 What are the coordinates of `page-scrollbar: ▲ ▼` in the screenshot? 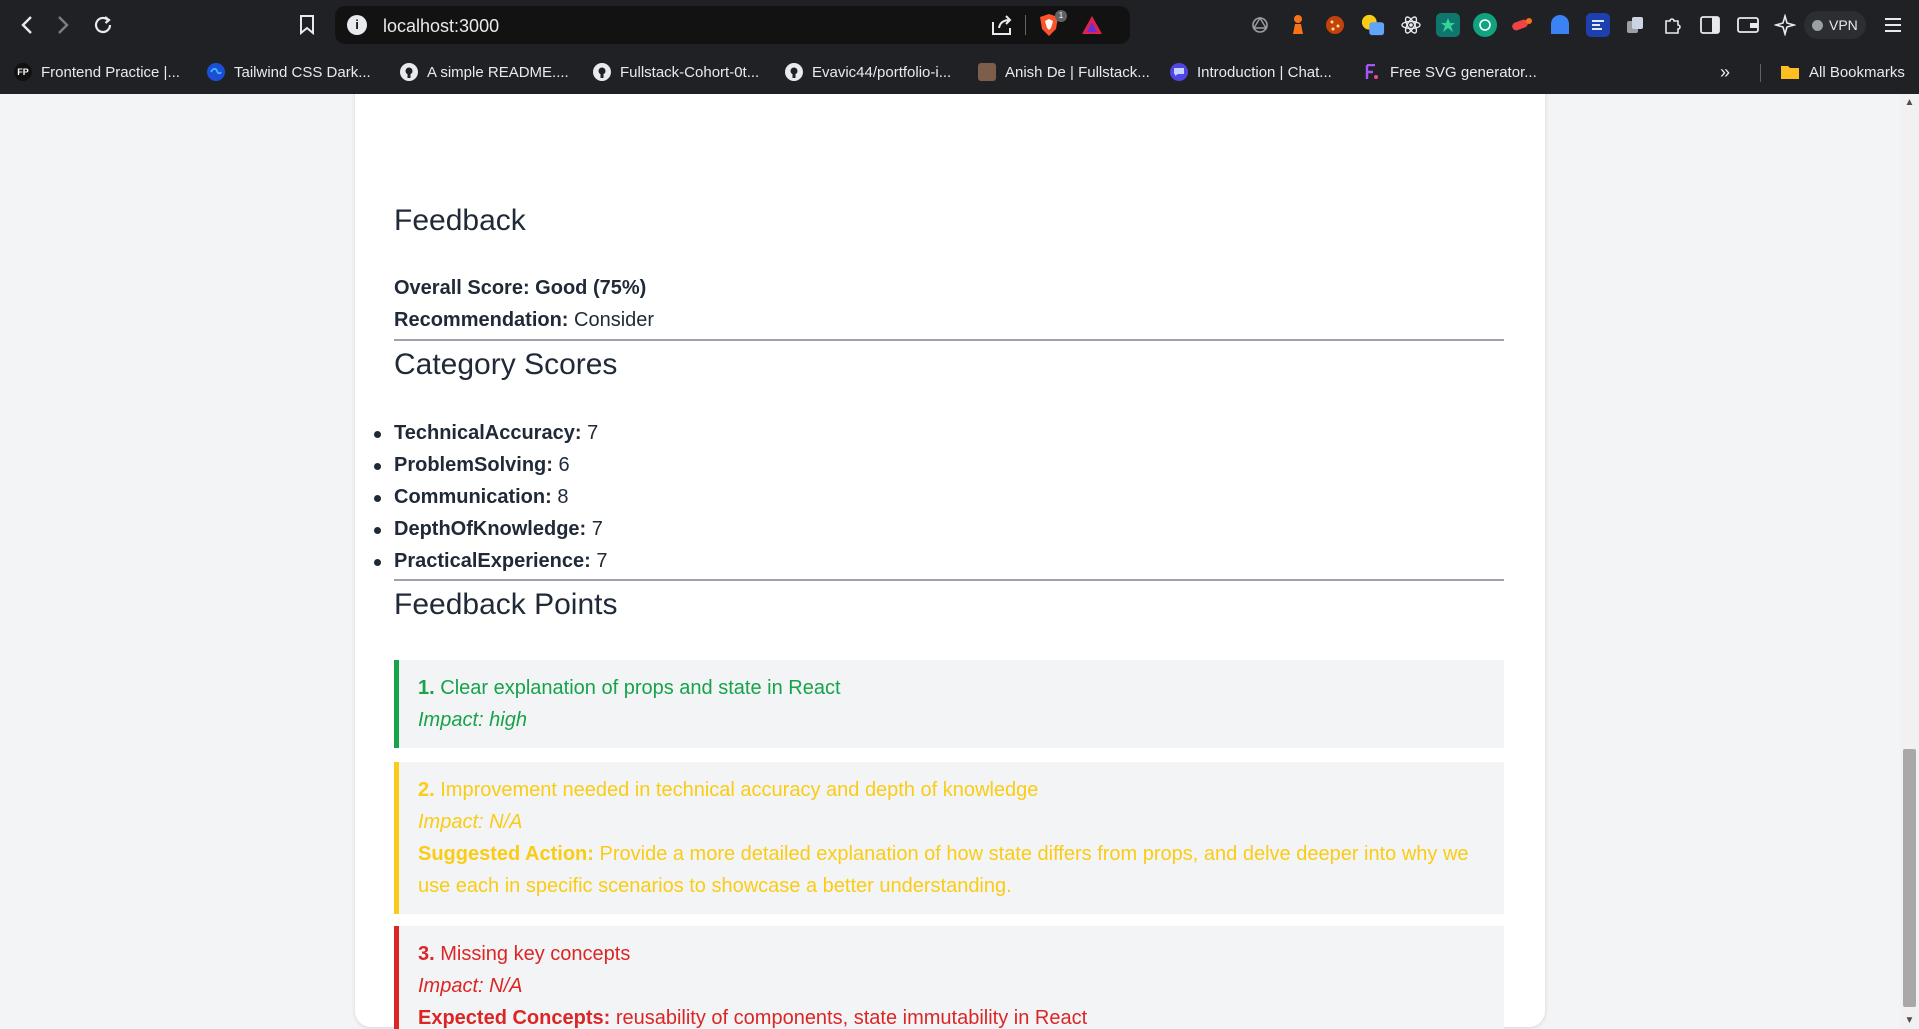 It's located at (1909, 561).